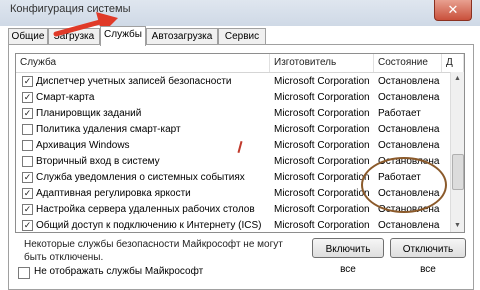 This screenshot has height=290, width=480. I want to click on service-name: Политика удаления смарт-карт, so click(108, 129).